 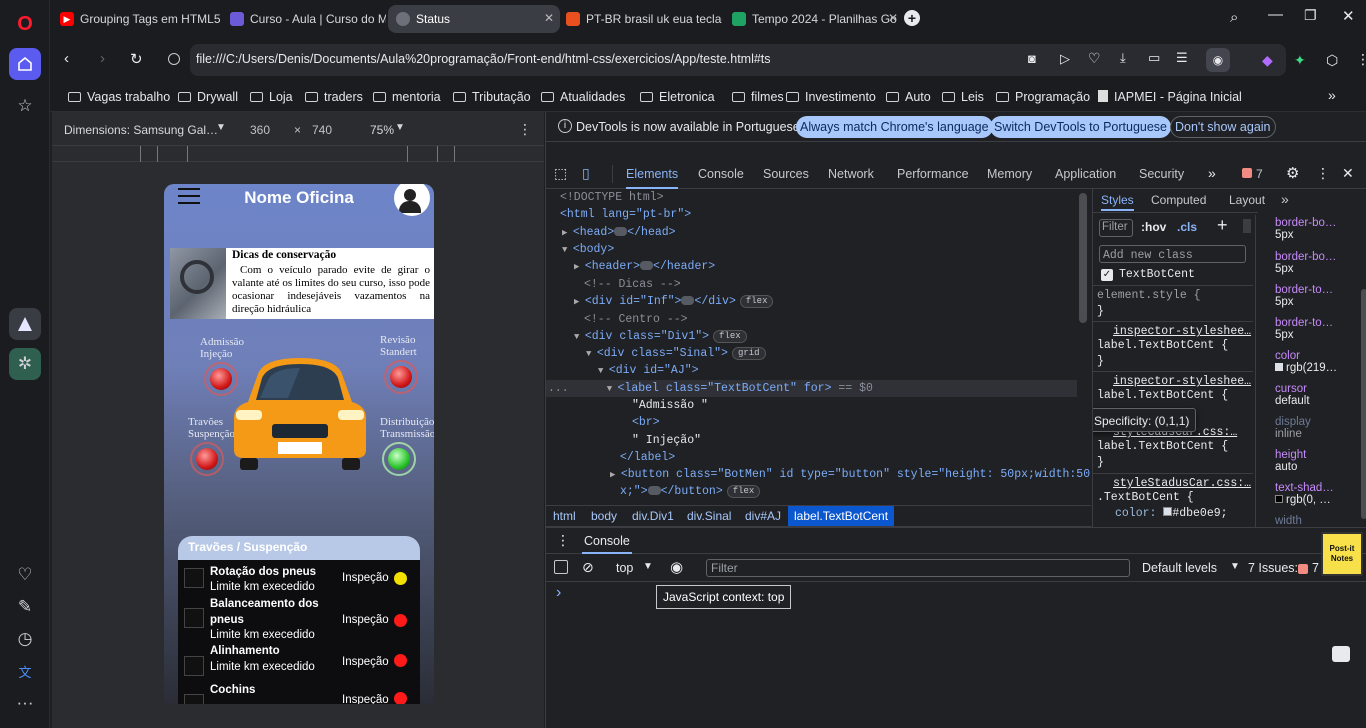 What do you see at coordinates (586, 173) in the screenshot?
I see `device-toggle-icon: ▯` at bounding box center [586, 173].